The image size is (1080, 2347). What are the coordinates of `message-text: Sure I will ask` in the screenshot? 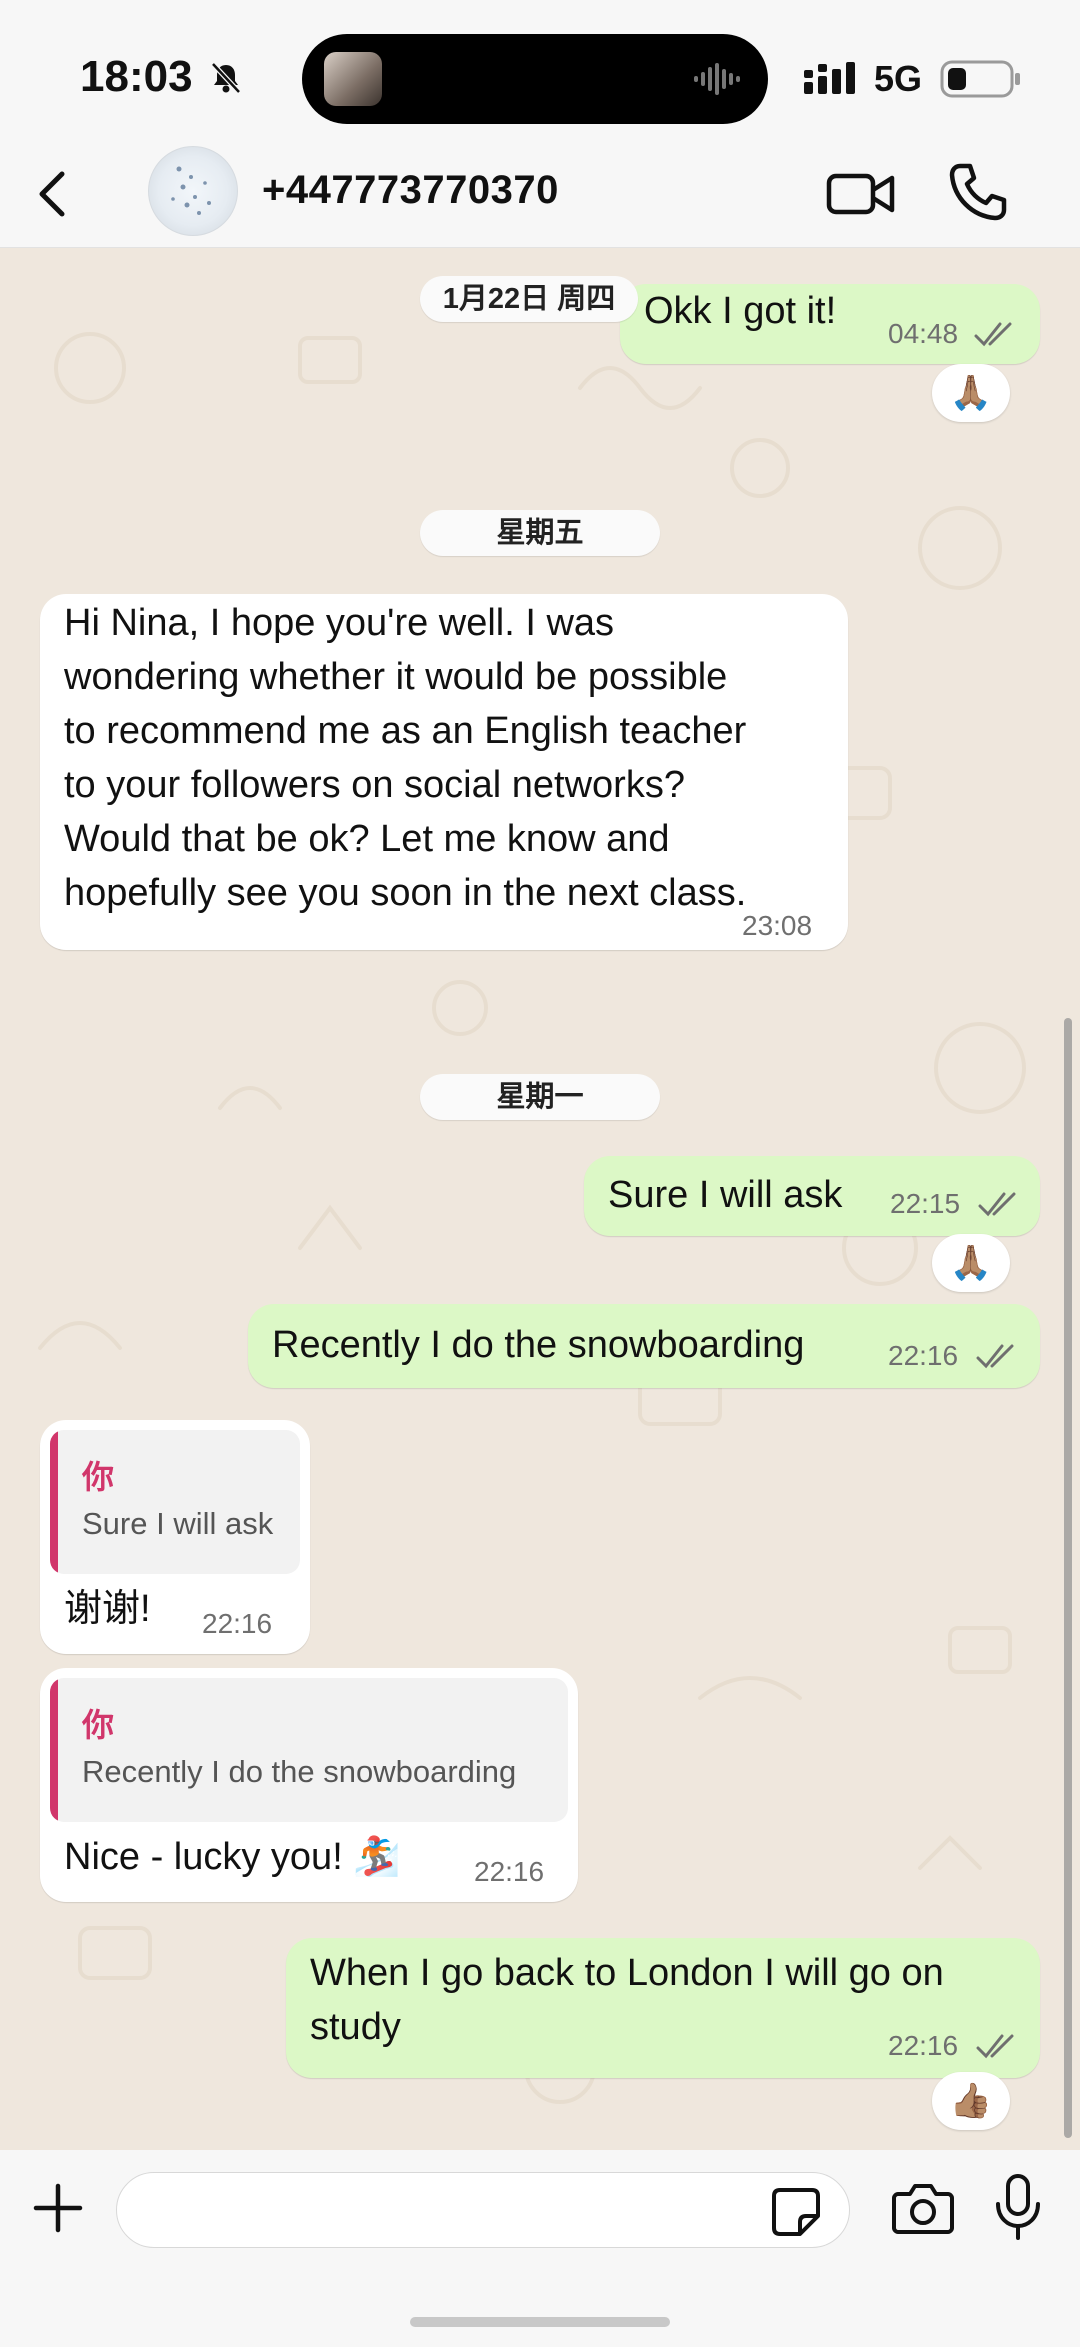 It's located at (725, 1195).